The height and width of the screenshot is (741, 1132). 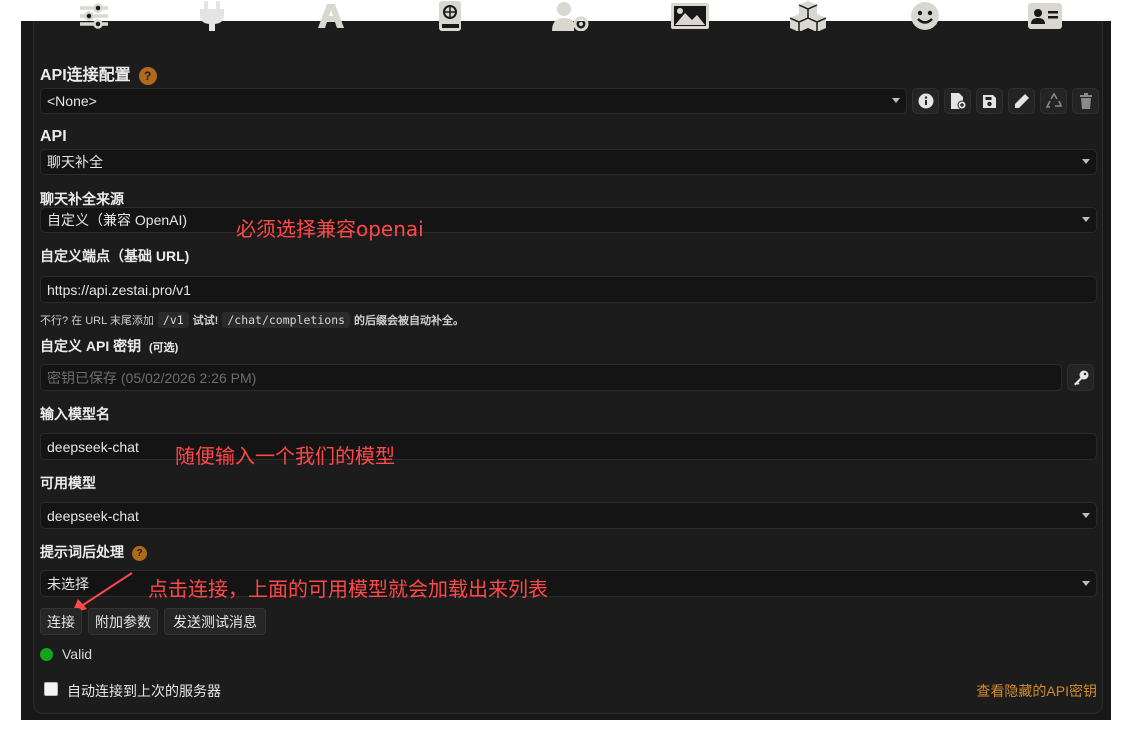 I want to click on status-dot-icon, so click(x=46, y=654).